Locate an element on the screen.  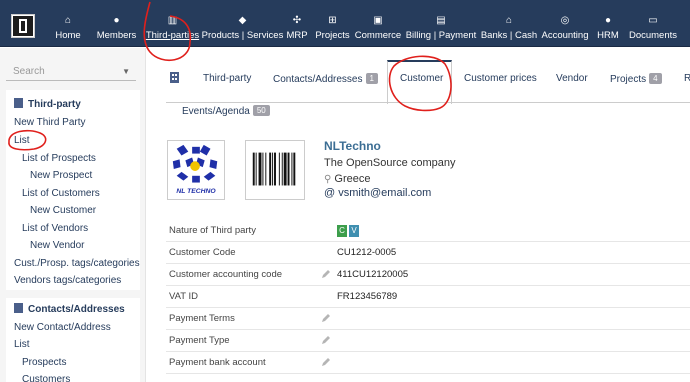
sidebar-item-new-customer-label: New Customer is located at coordinates (63, 210).